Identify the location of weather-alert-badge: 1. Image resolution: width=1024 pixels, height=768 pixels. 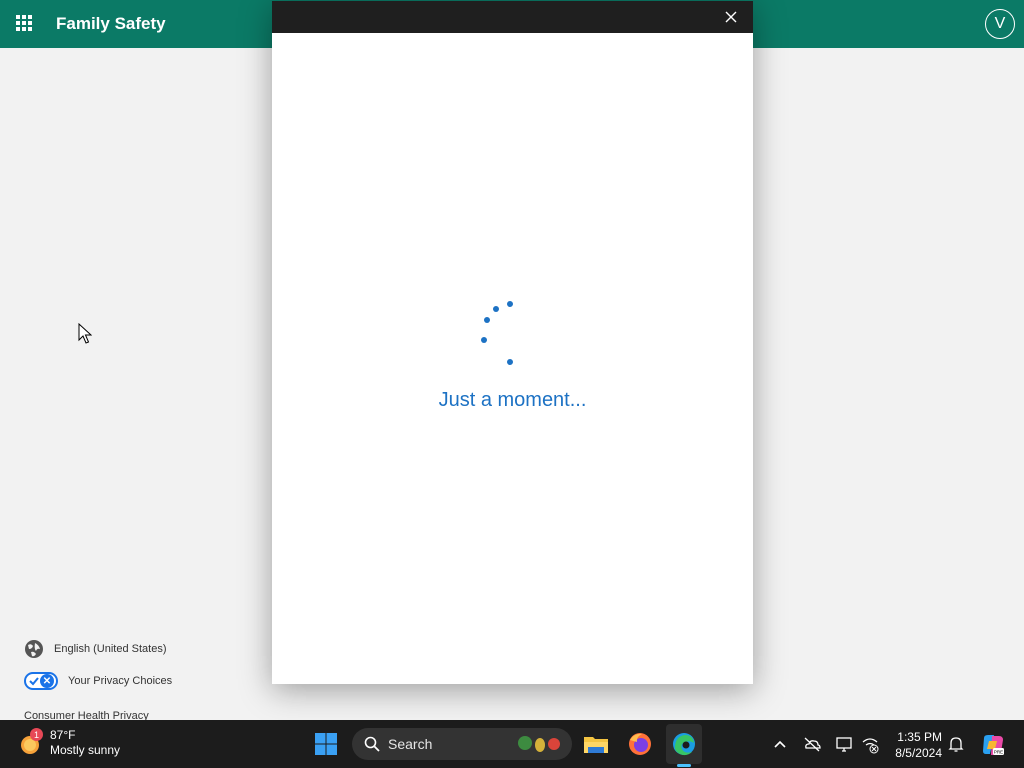
(36, 734).